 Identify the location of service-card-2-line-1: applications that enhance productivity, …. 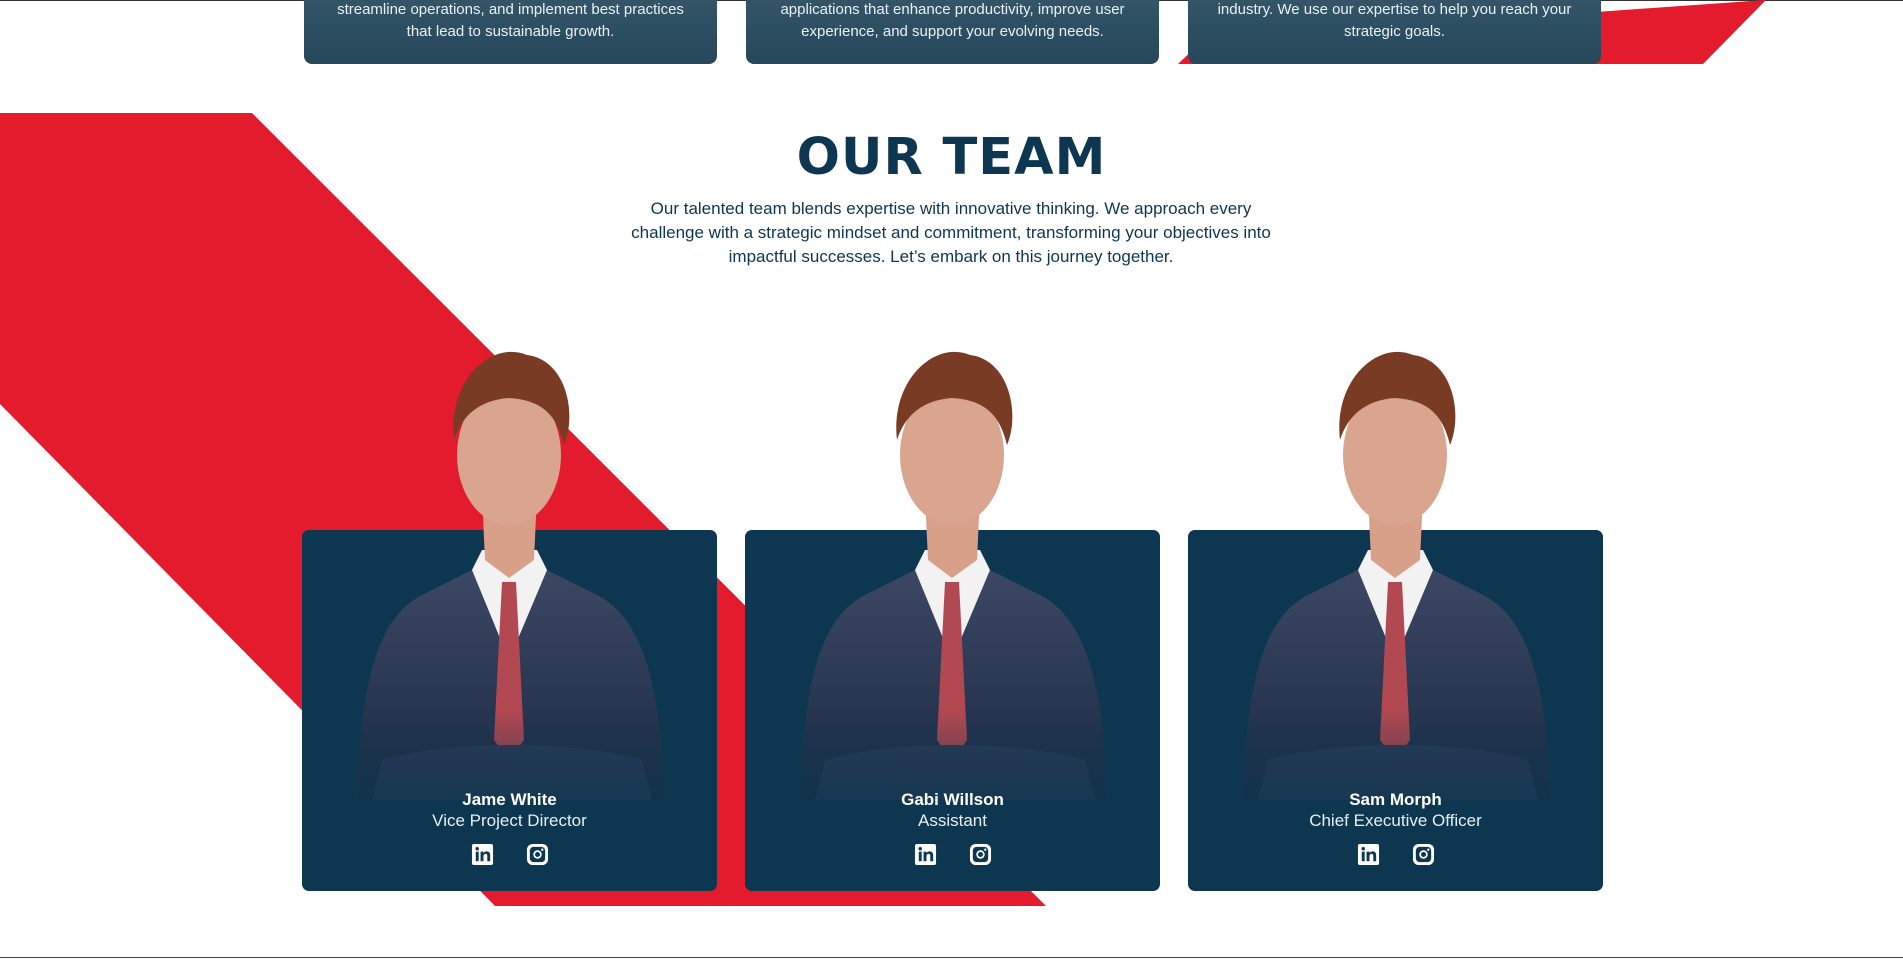
(952, 9).